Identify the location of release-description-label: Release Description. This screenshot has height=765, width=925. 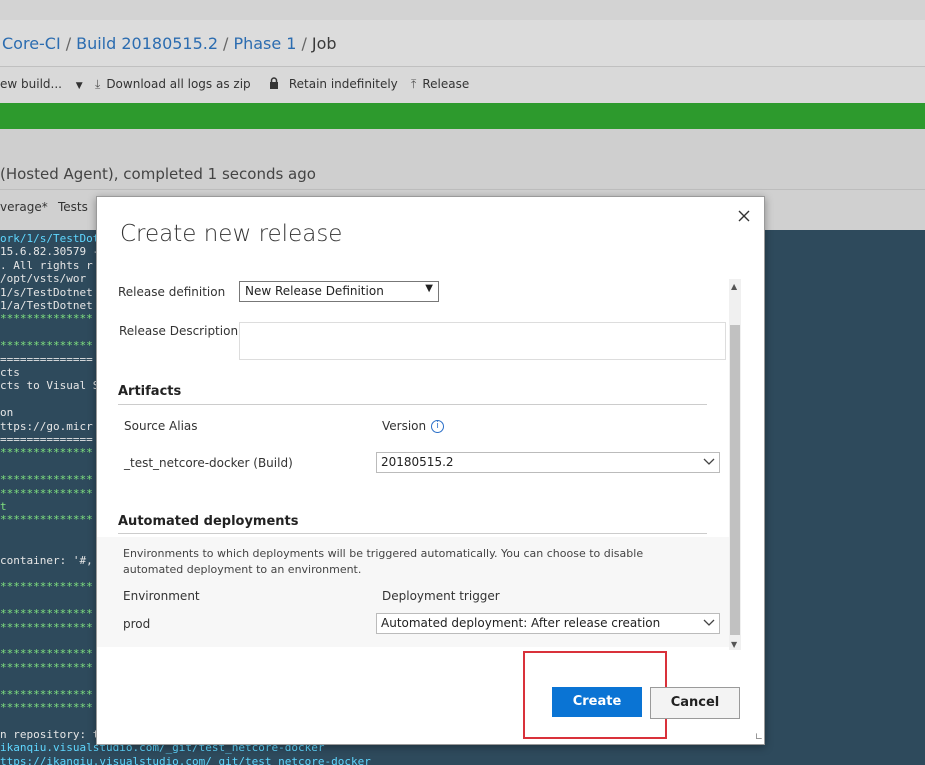
(179, 331).